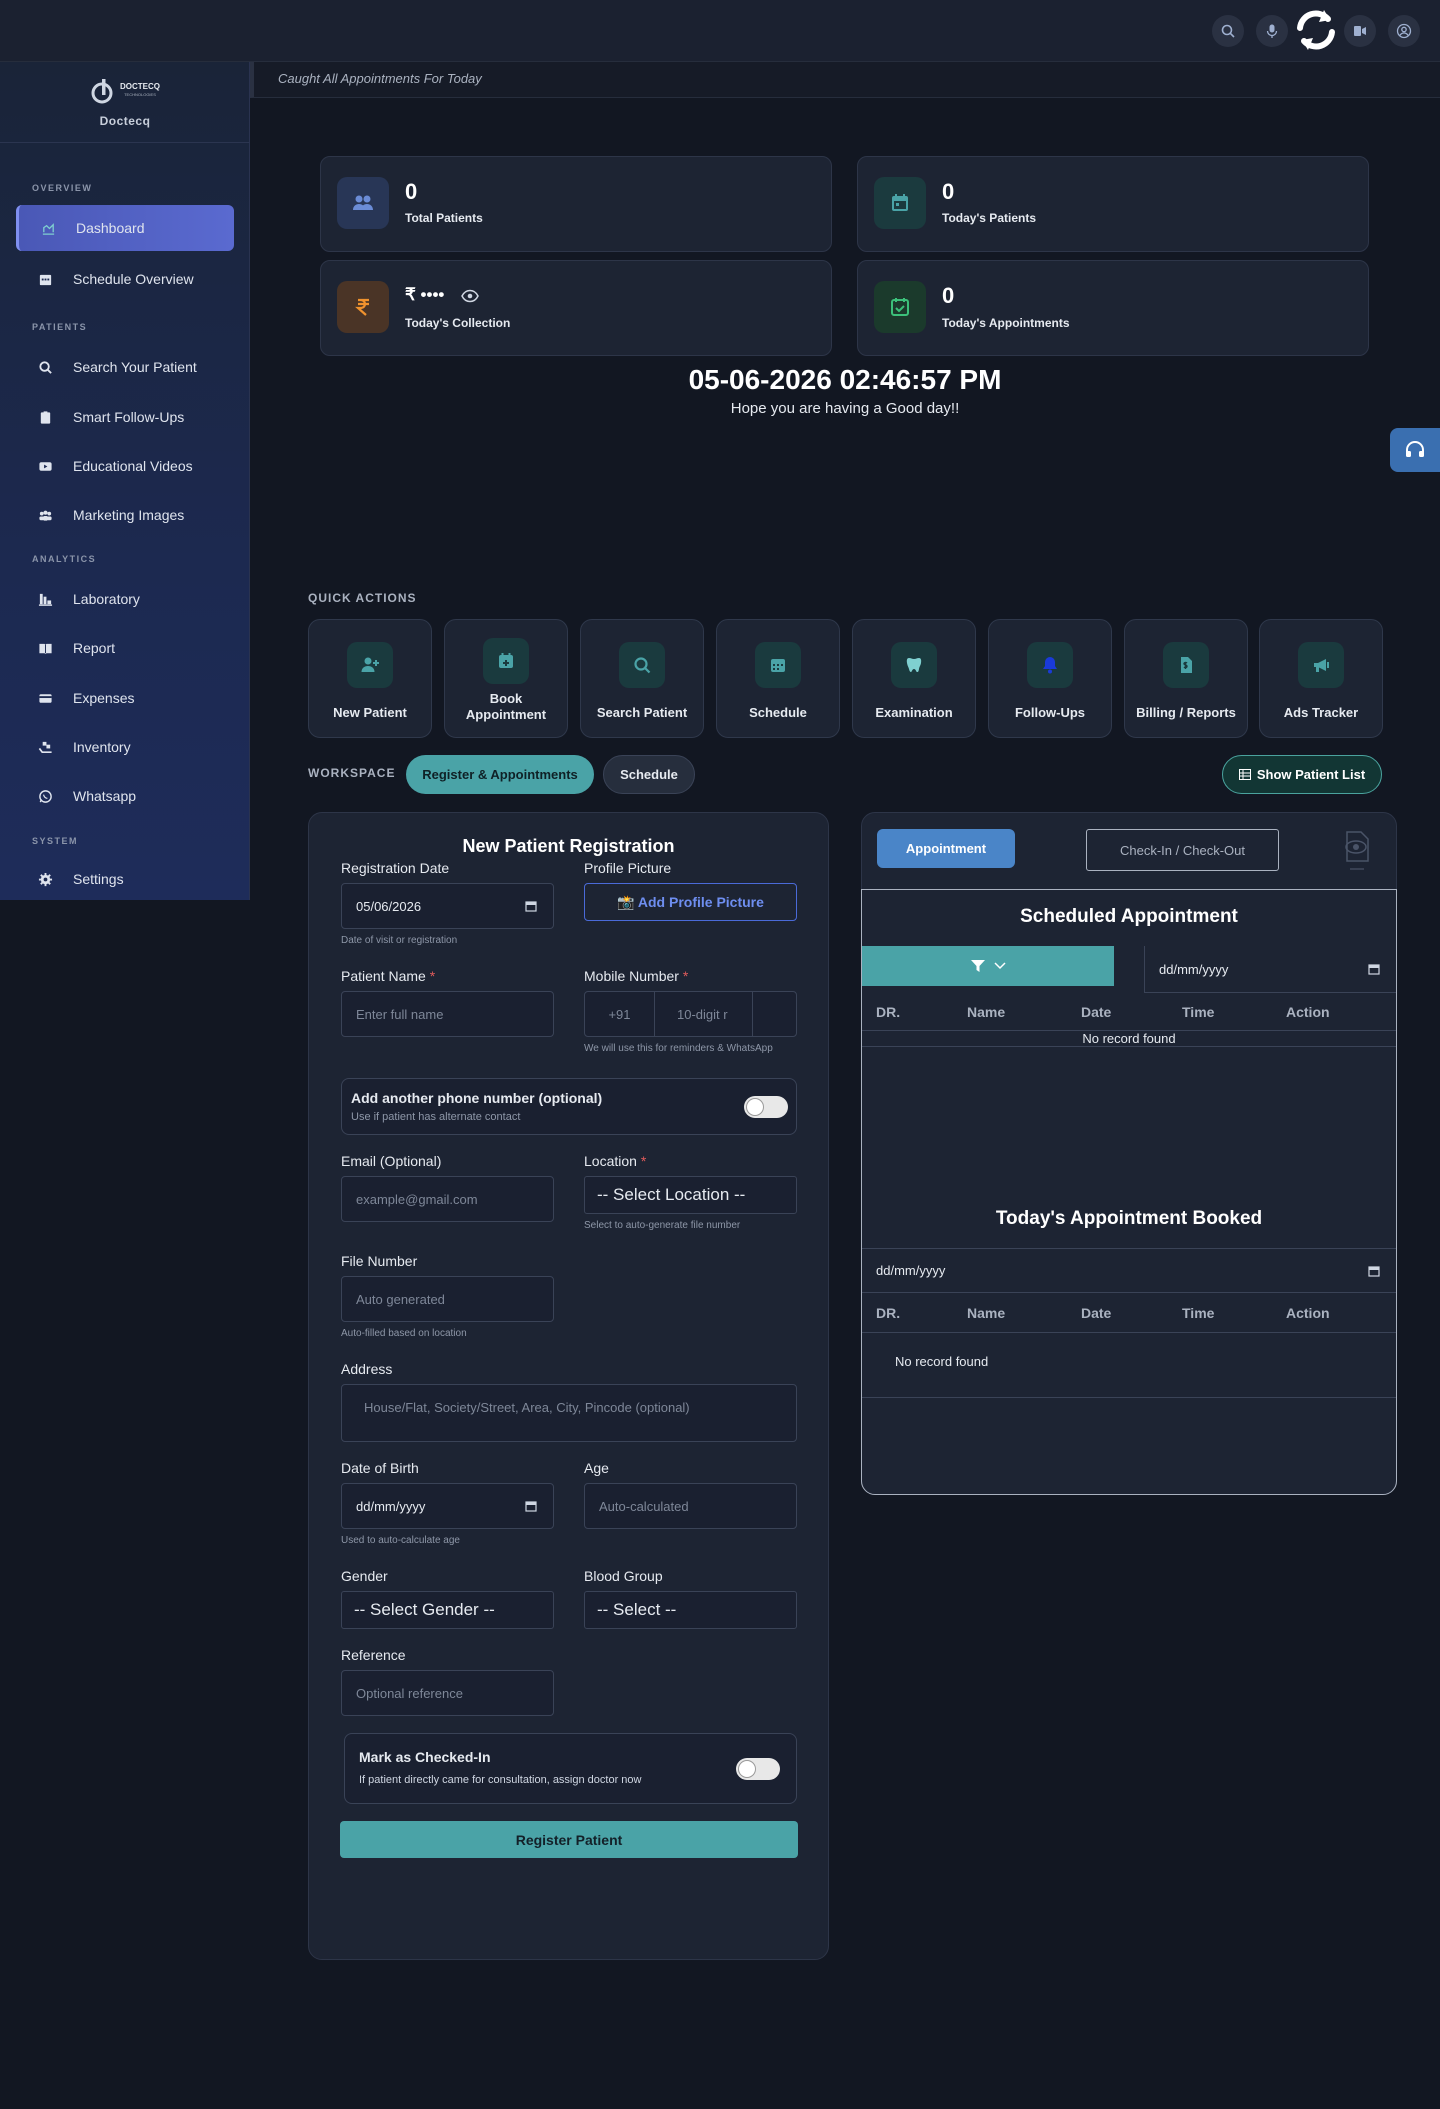  I want to click on patient-name-label: Patient Name *, so click(388, 976).